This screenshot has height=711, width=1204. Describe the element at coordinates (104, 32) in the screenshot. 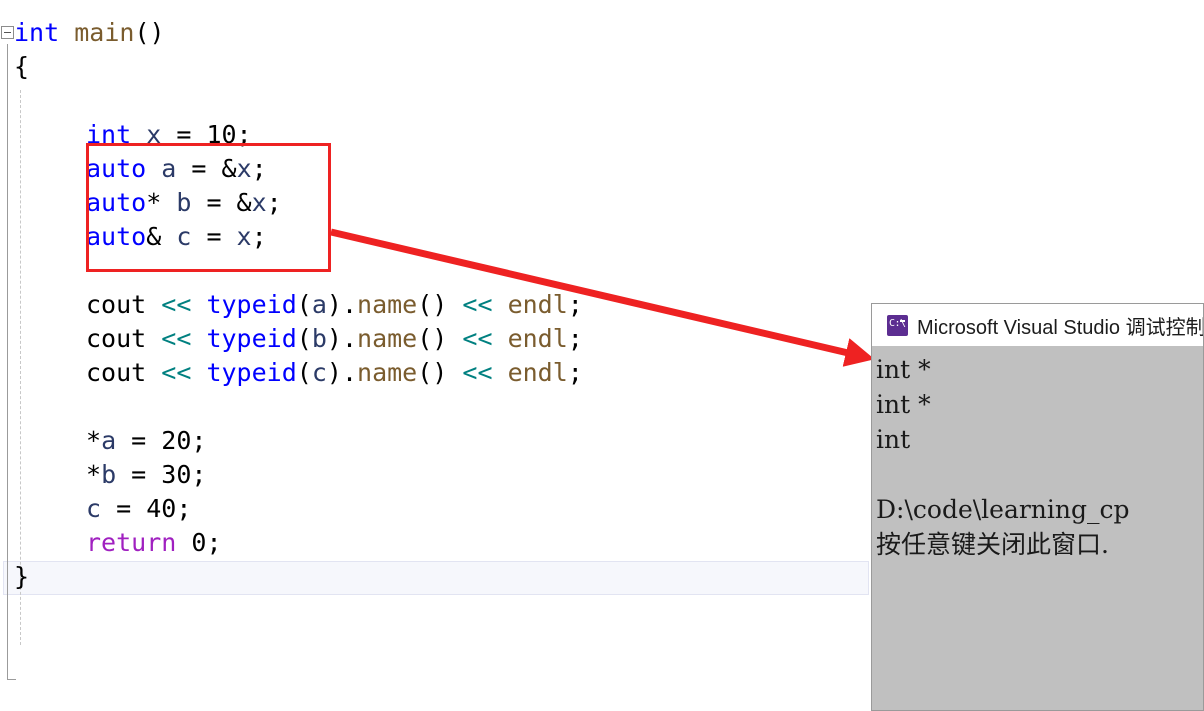

I see `code-token: main` at that location.